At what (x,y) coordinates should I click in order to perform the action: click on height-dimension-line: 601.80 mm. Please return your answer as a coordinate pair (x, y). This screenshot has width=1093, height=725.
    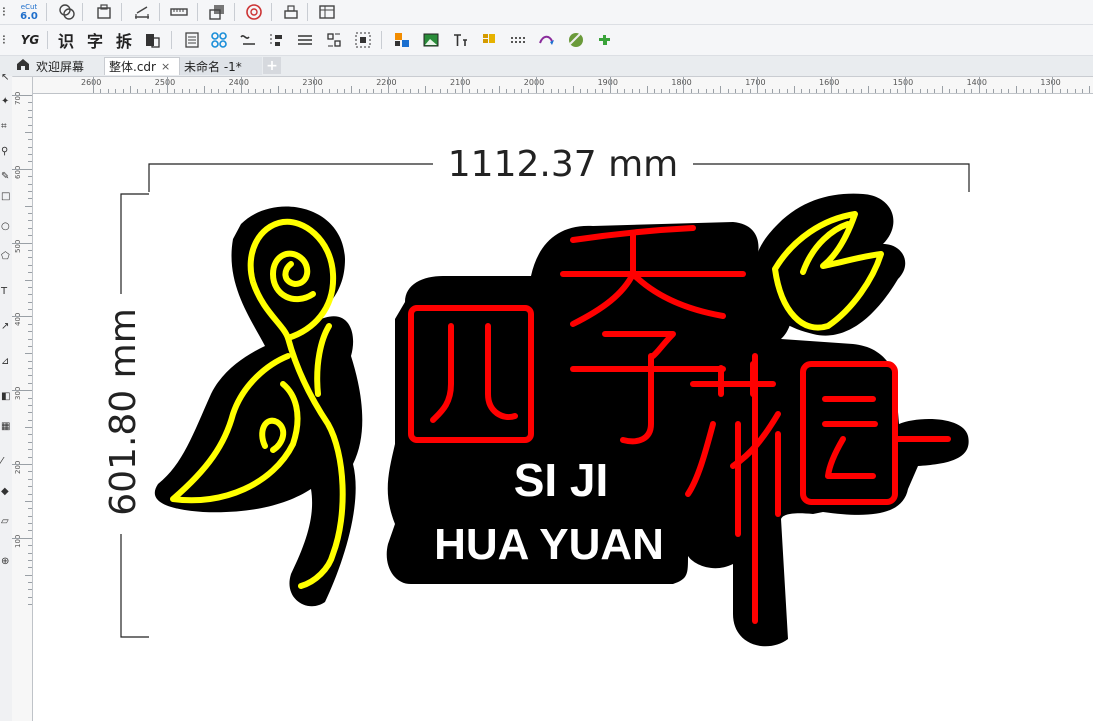
    Looking at the image, I should click on (126, 415).